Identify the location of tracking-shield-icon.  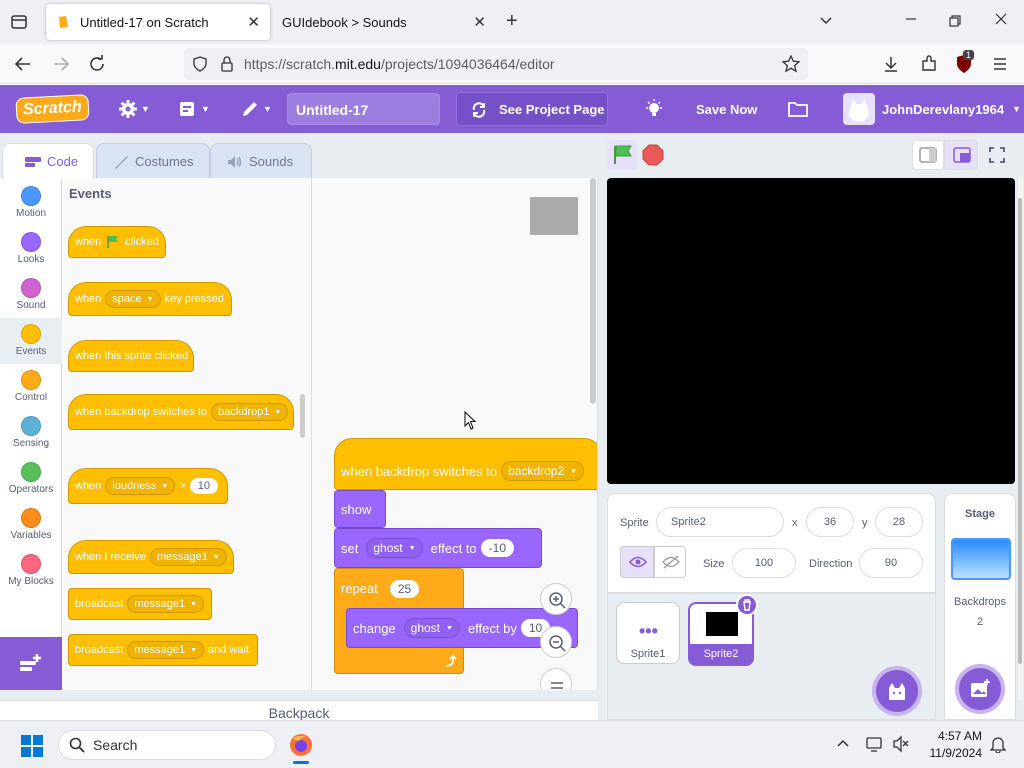
(200, 64).